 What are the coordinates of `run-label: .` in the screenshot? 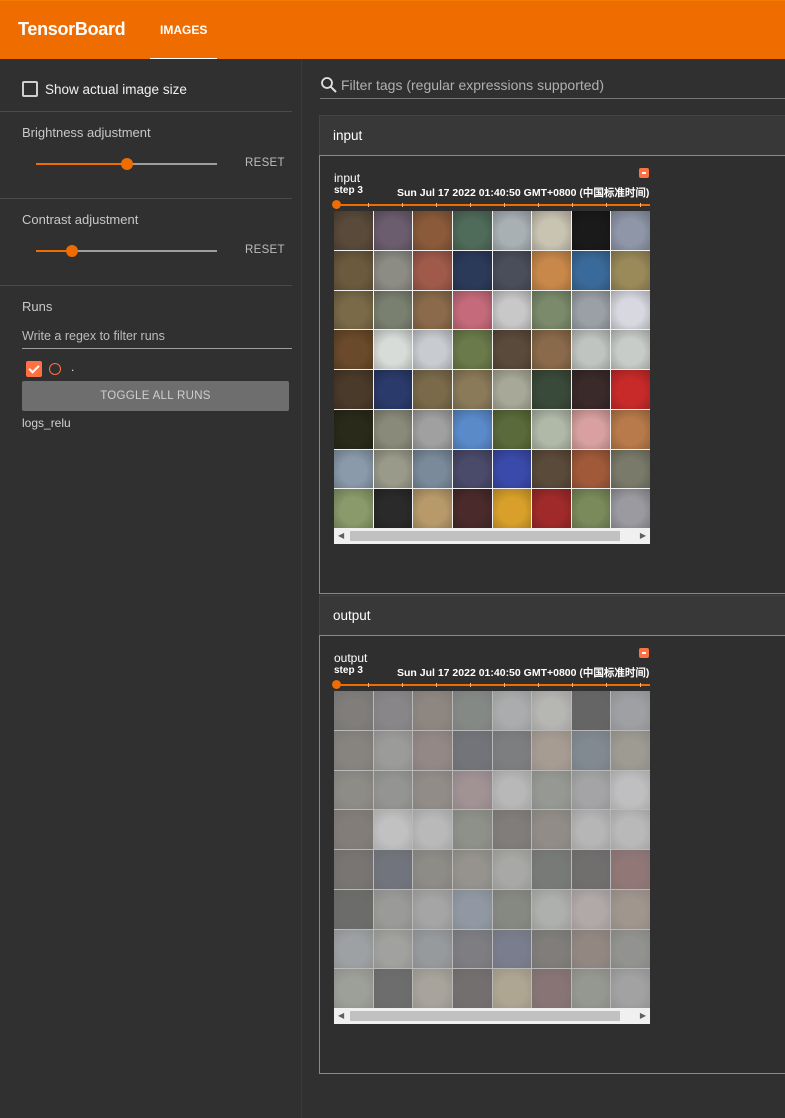 It's located at (73, 367).